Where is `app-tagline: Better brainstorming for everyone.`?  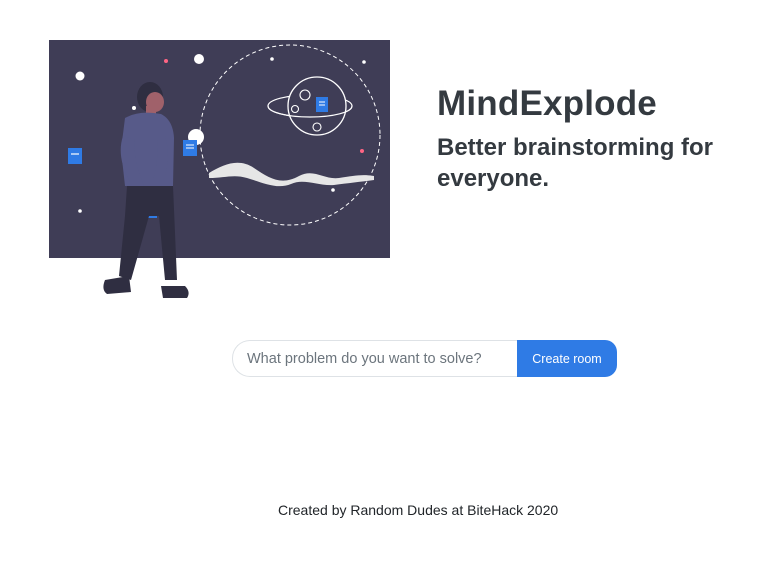
app-tagline: Better brainstorming for everyone. is located at coordinates (575, 163).